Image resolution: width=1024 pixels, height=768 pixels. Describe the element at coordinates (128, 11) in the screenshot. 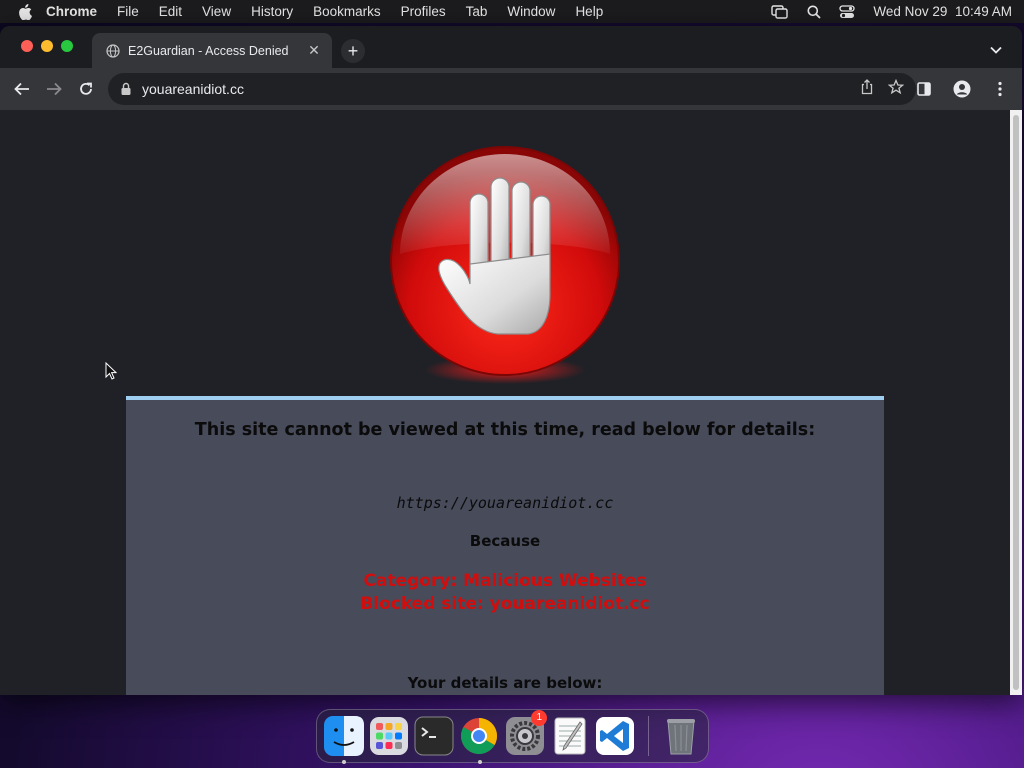

I see `menu-file: File` at that location.